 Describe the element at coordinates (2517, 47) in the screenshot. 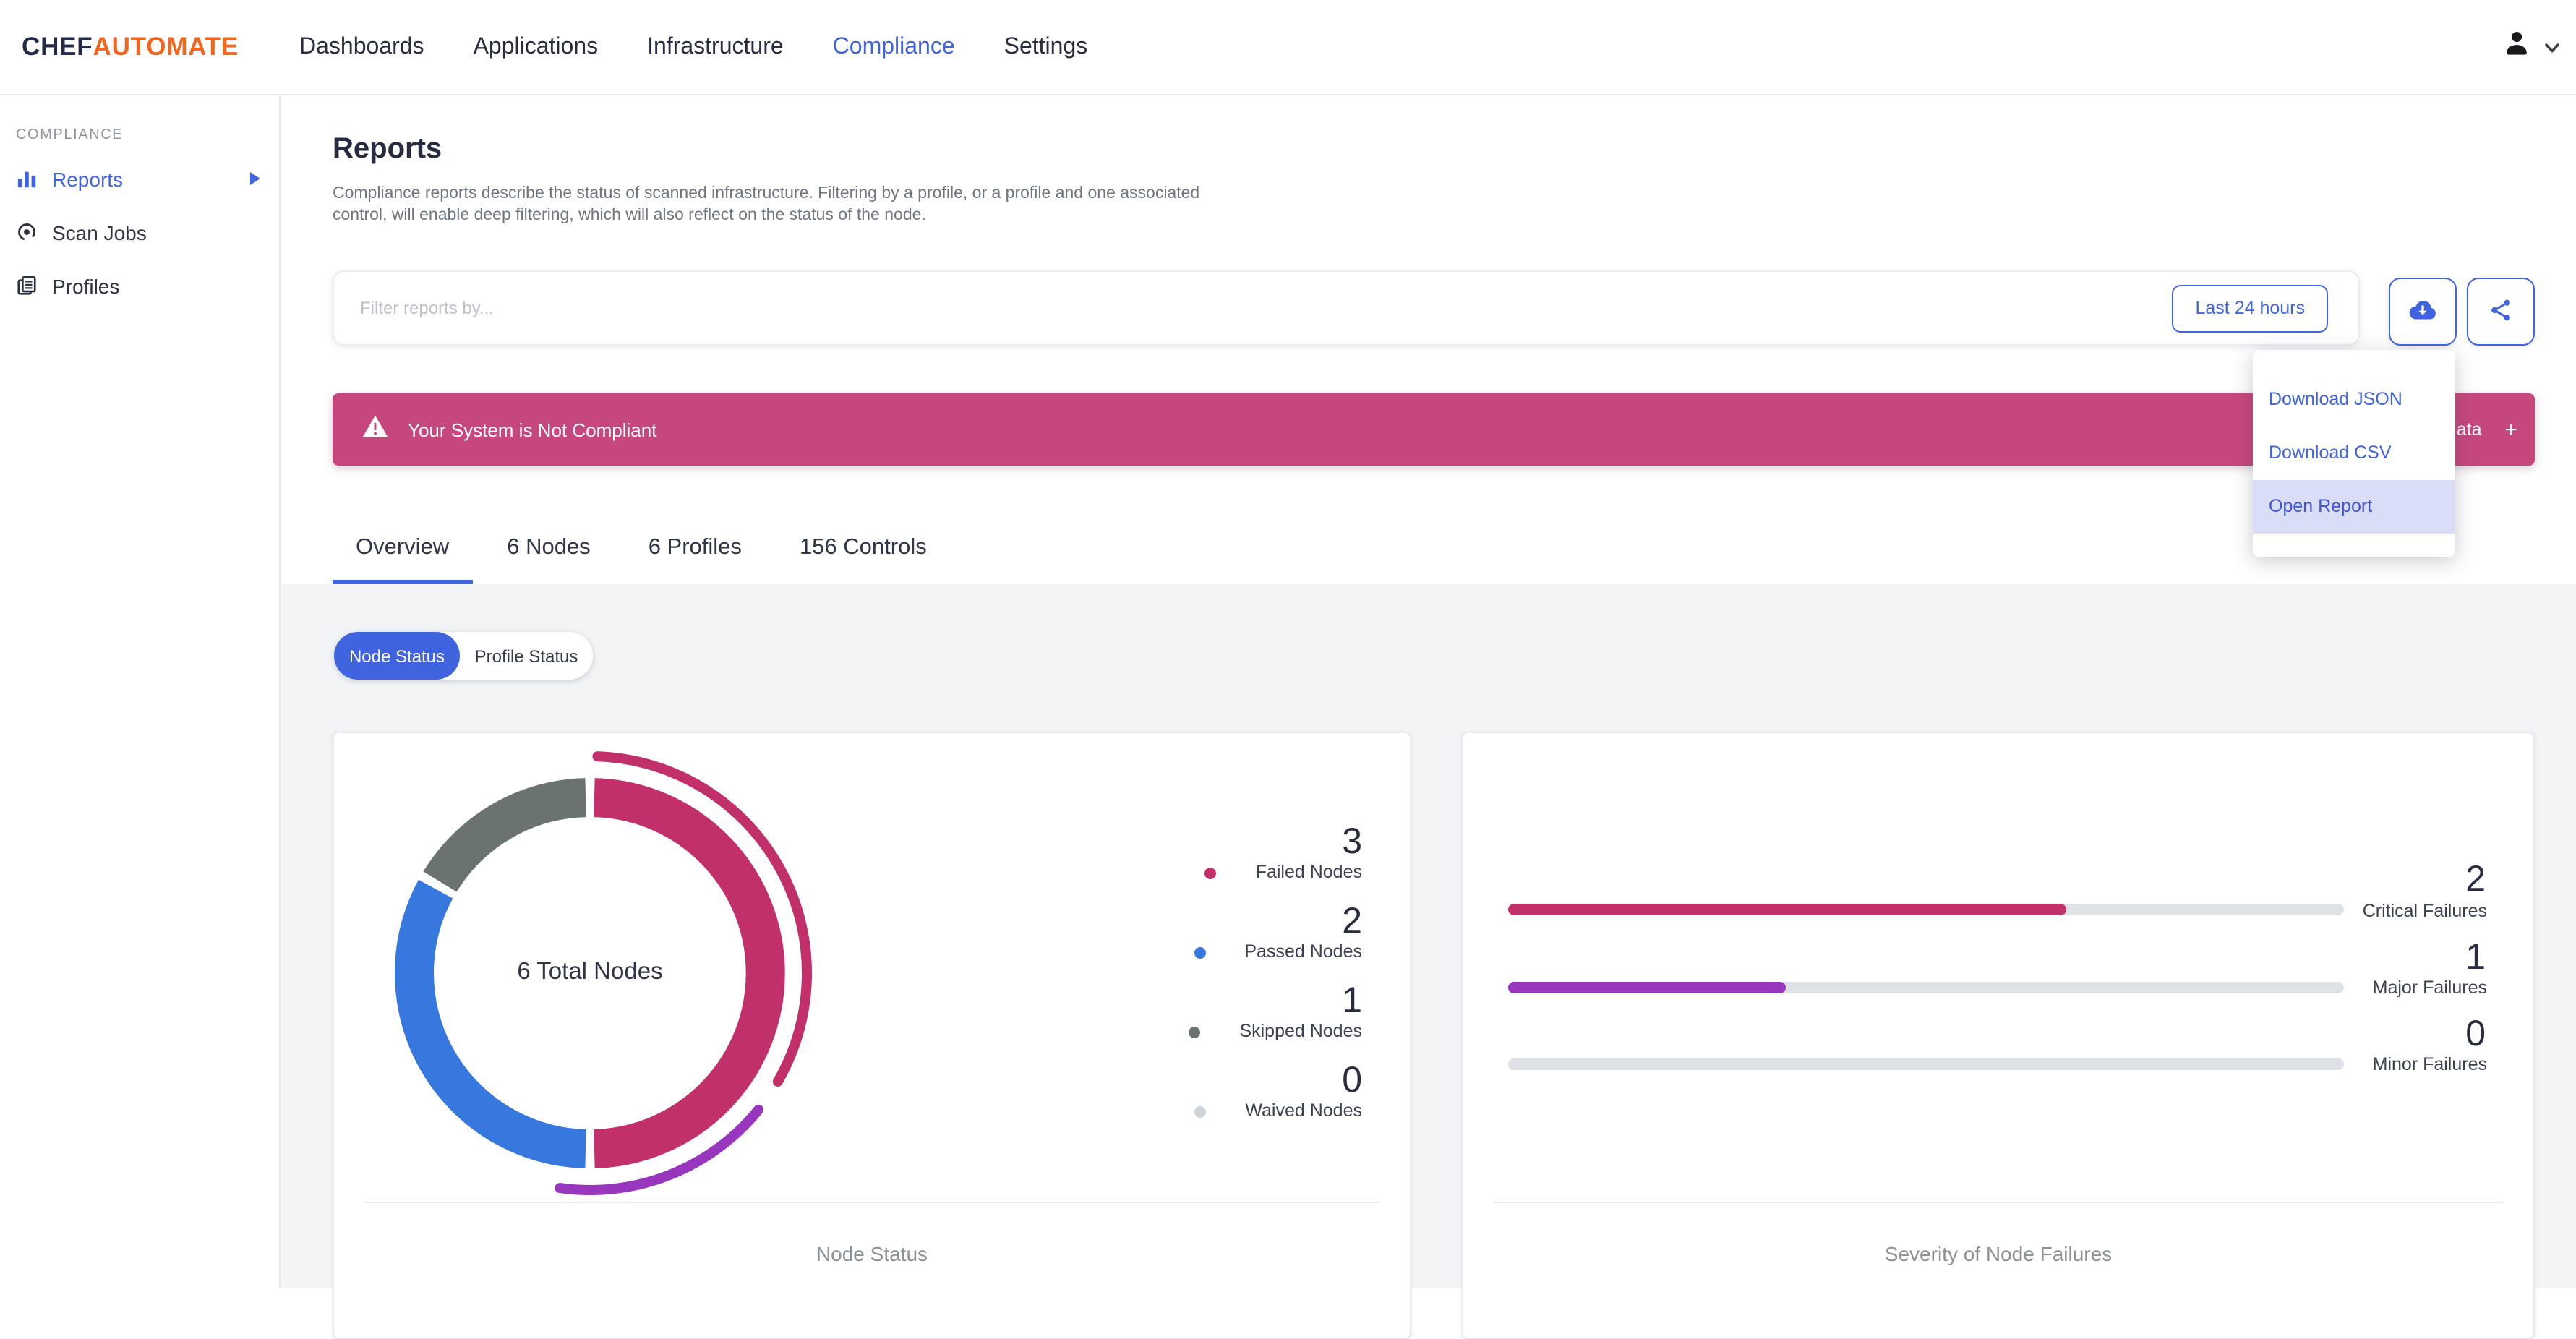

I see `user-icon` at that location.